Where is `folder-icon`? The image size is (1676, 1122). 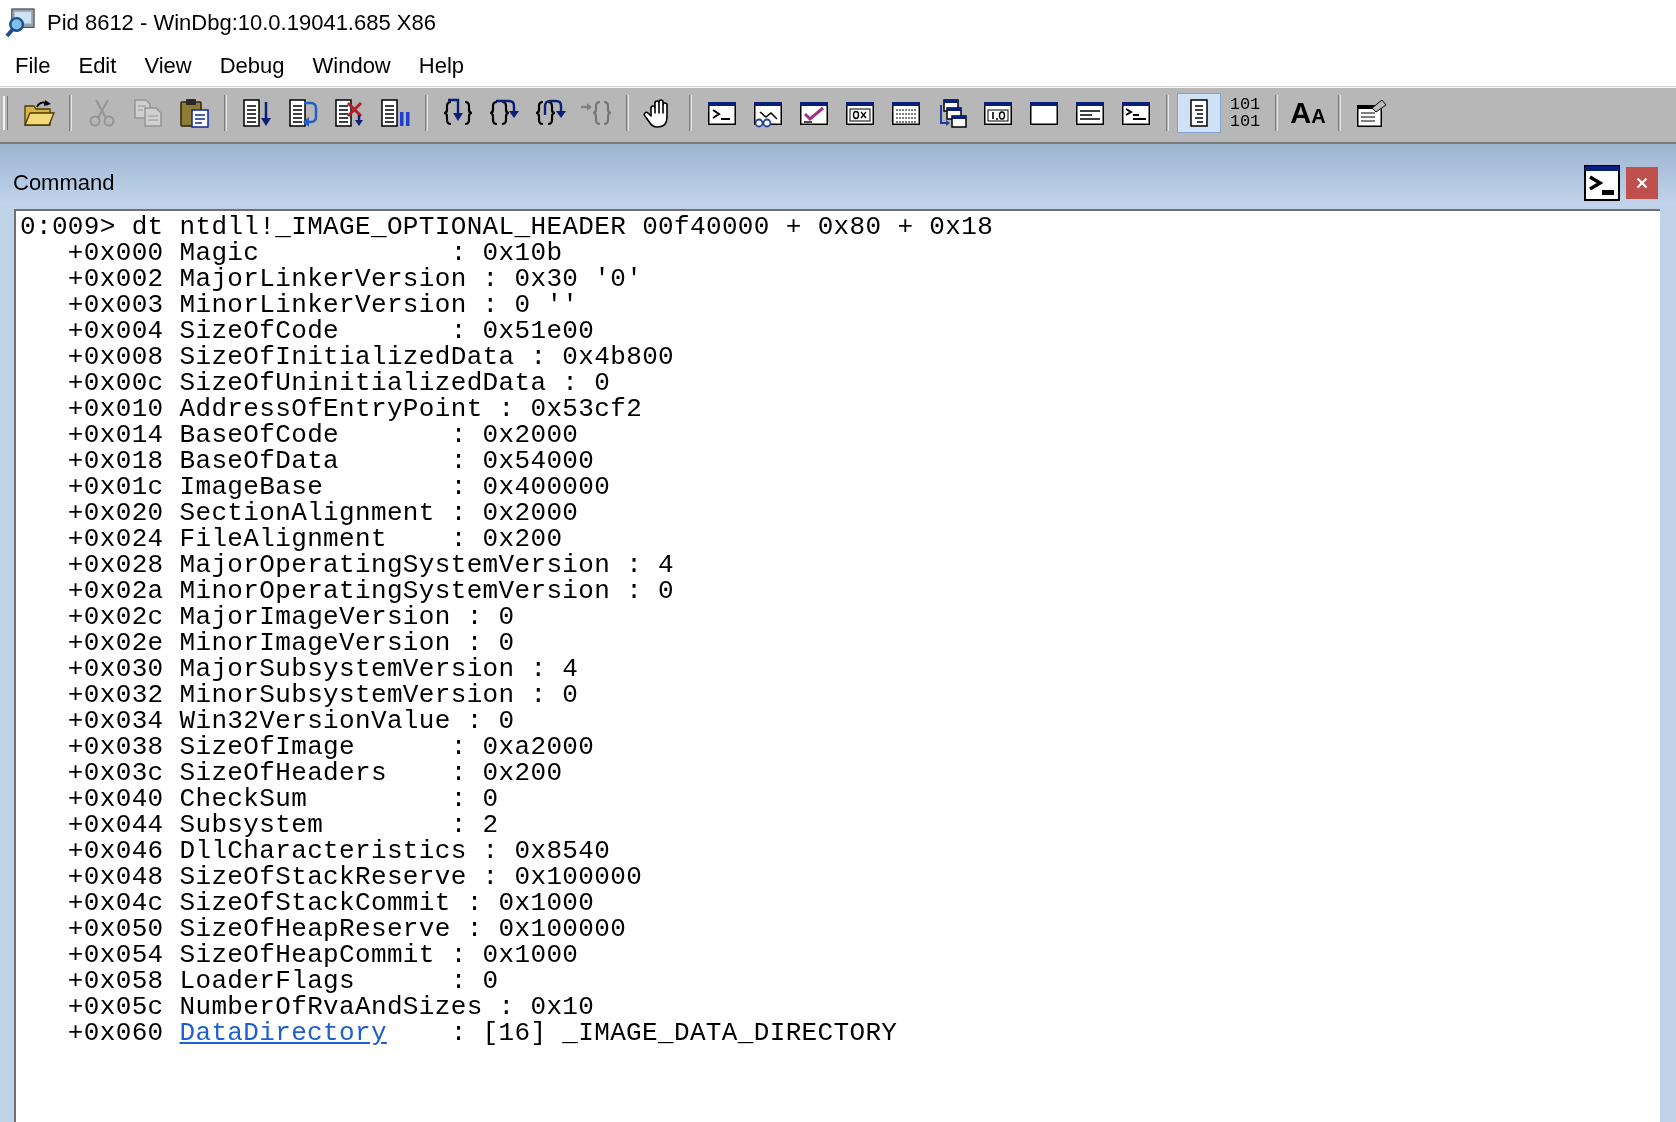
folder-icon is located at coordinates (39, 113).